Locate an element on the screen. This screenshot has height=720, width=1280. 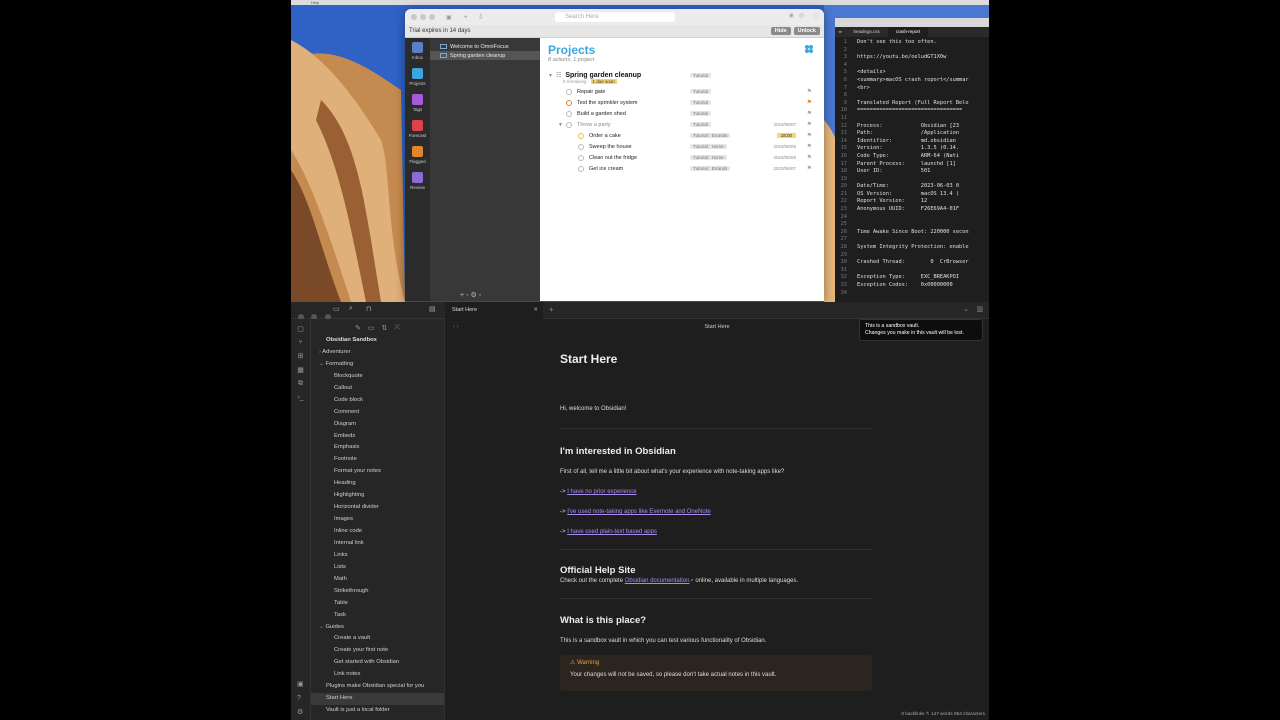
rail-item-inbox: Inbox is located at coordinates (417, 51).